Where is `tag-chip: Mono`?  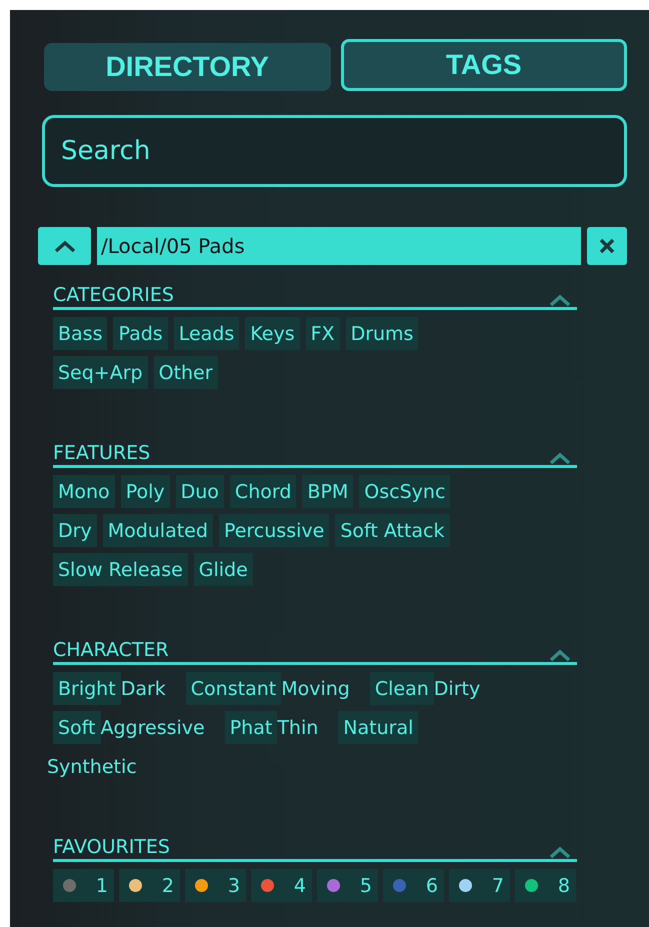
tag-chip: Mono is located at coordinates (84, 491).